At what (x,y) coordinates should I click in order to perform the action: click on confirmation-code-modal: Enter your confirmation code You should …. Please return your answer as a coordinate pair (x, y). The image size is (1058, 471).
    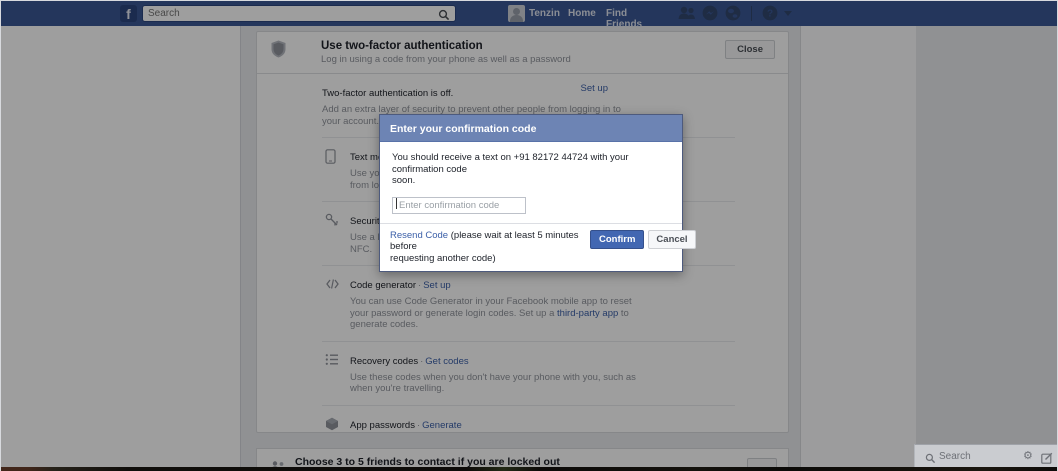
    Looking at the image, I should click on (537, 193).